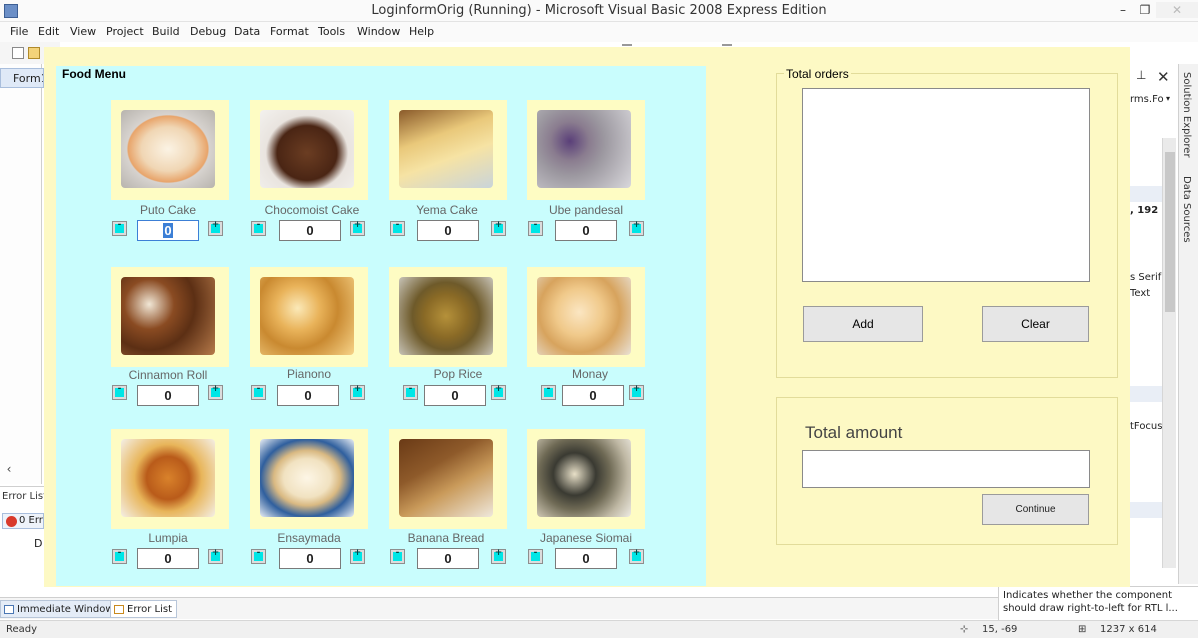  What do you see at coordinates (331, 31) in the screenshot?
I see `menu-tools: Tools` at bounding box center [331, 31].